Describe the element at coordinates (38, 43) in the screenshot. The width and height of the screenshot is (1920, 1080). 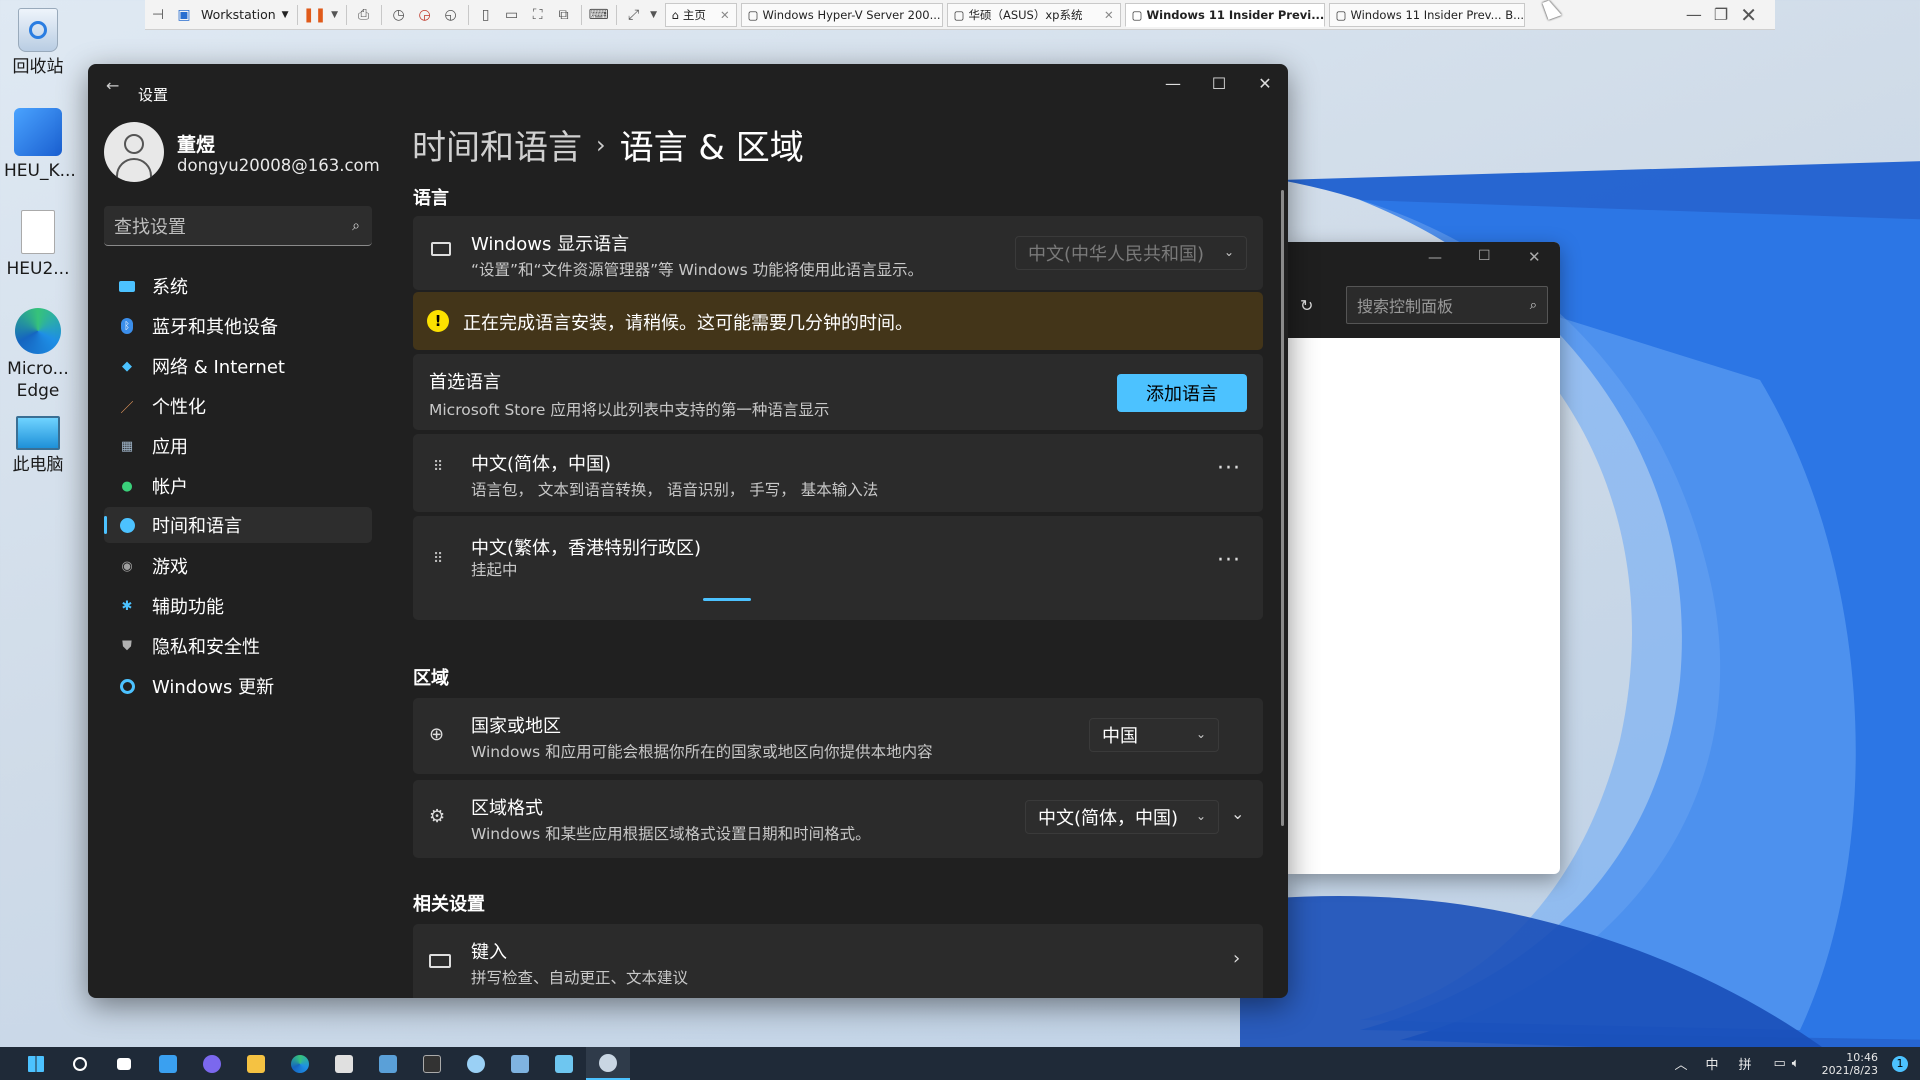
I see `desktop-icon-recycle-bin: 回收站` at that location.